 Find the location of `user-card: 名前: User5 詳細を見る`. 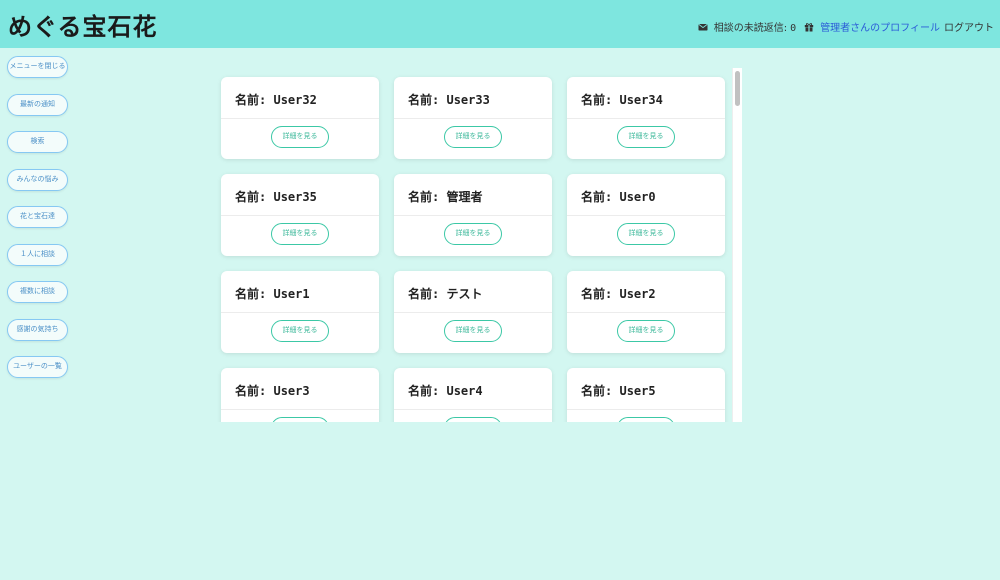

user-card: 名前: User5 詳細を見る is located at coordinates (646, 395).